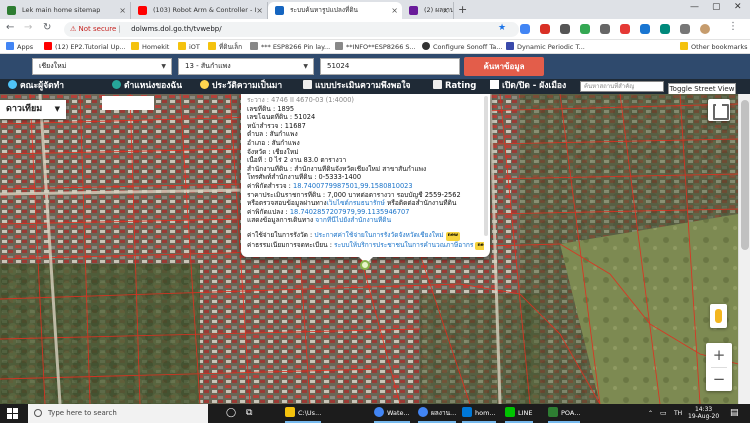 The height and width of the screenshot is (423, 750). Describe the element at coordinates (241, 86) in the screenshot. I see `menu-history: ประวัติความเป็นมา` at that location.